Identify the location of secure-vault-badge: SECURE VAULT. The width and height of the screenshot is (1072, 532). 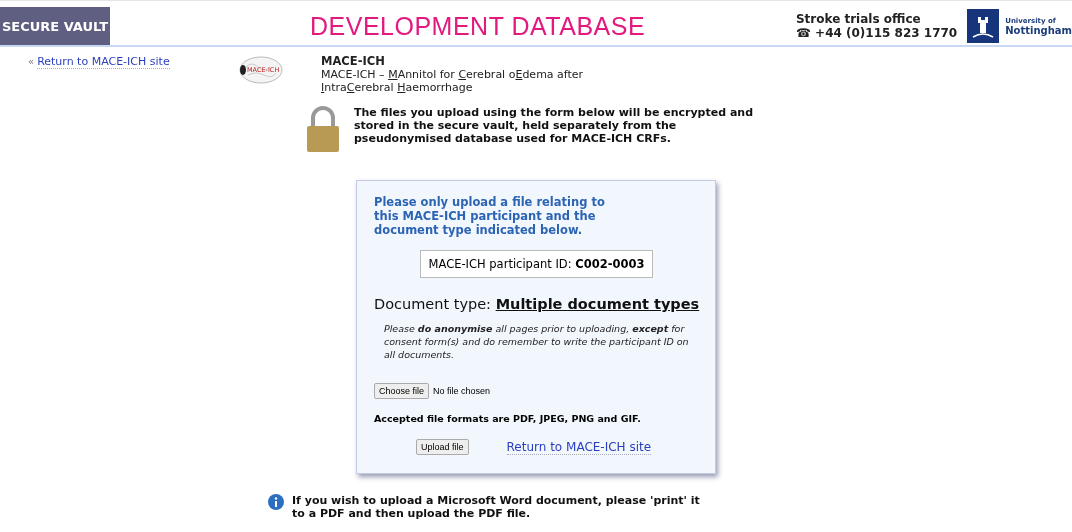
(55, 26).